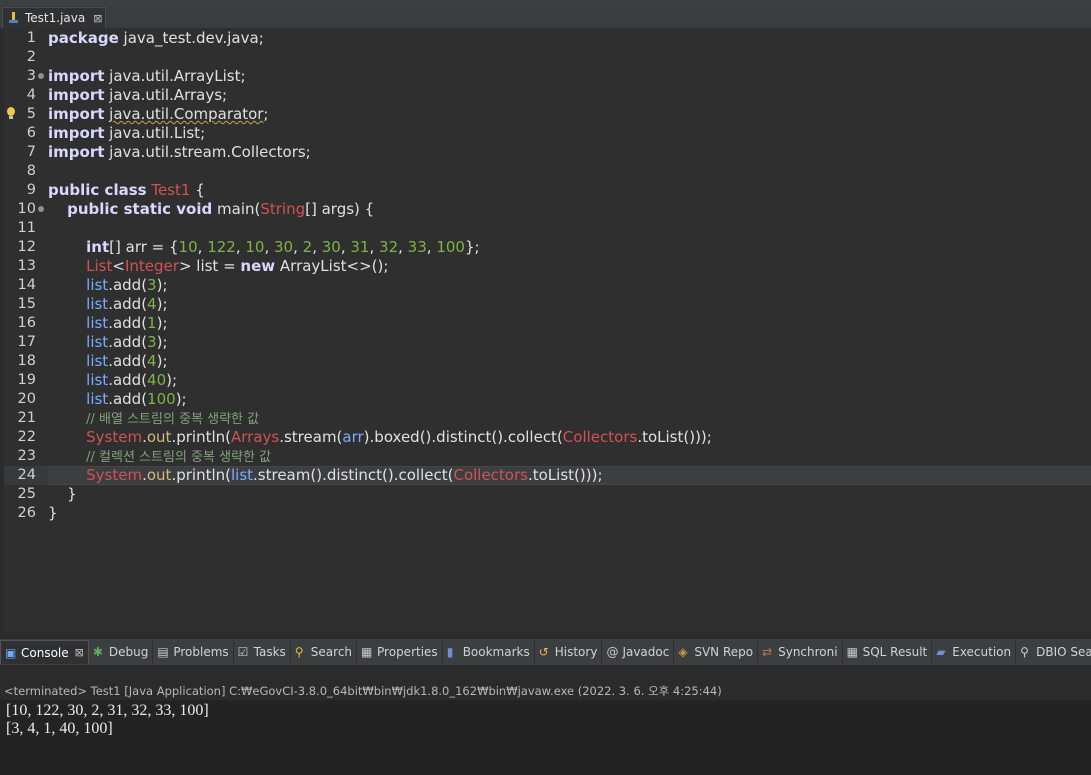 The width and height of the screenshot is (1091, 775). Describe the element at coordinates (724, 652) in the screenshot. I see `panel-tab-label: SVN Repo` at that location.